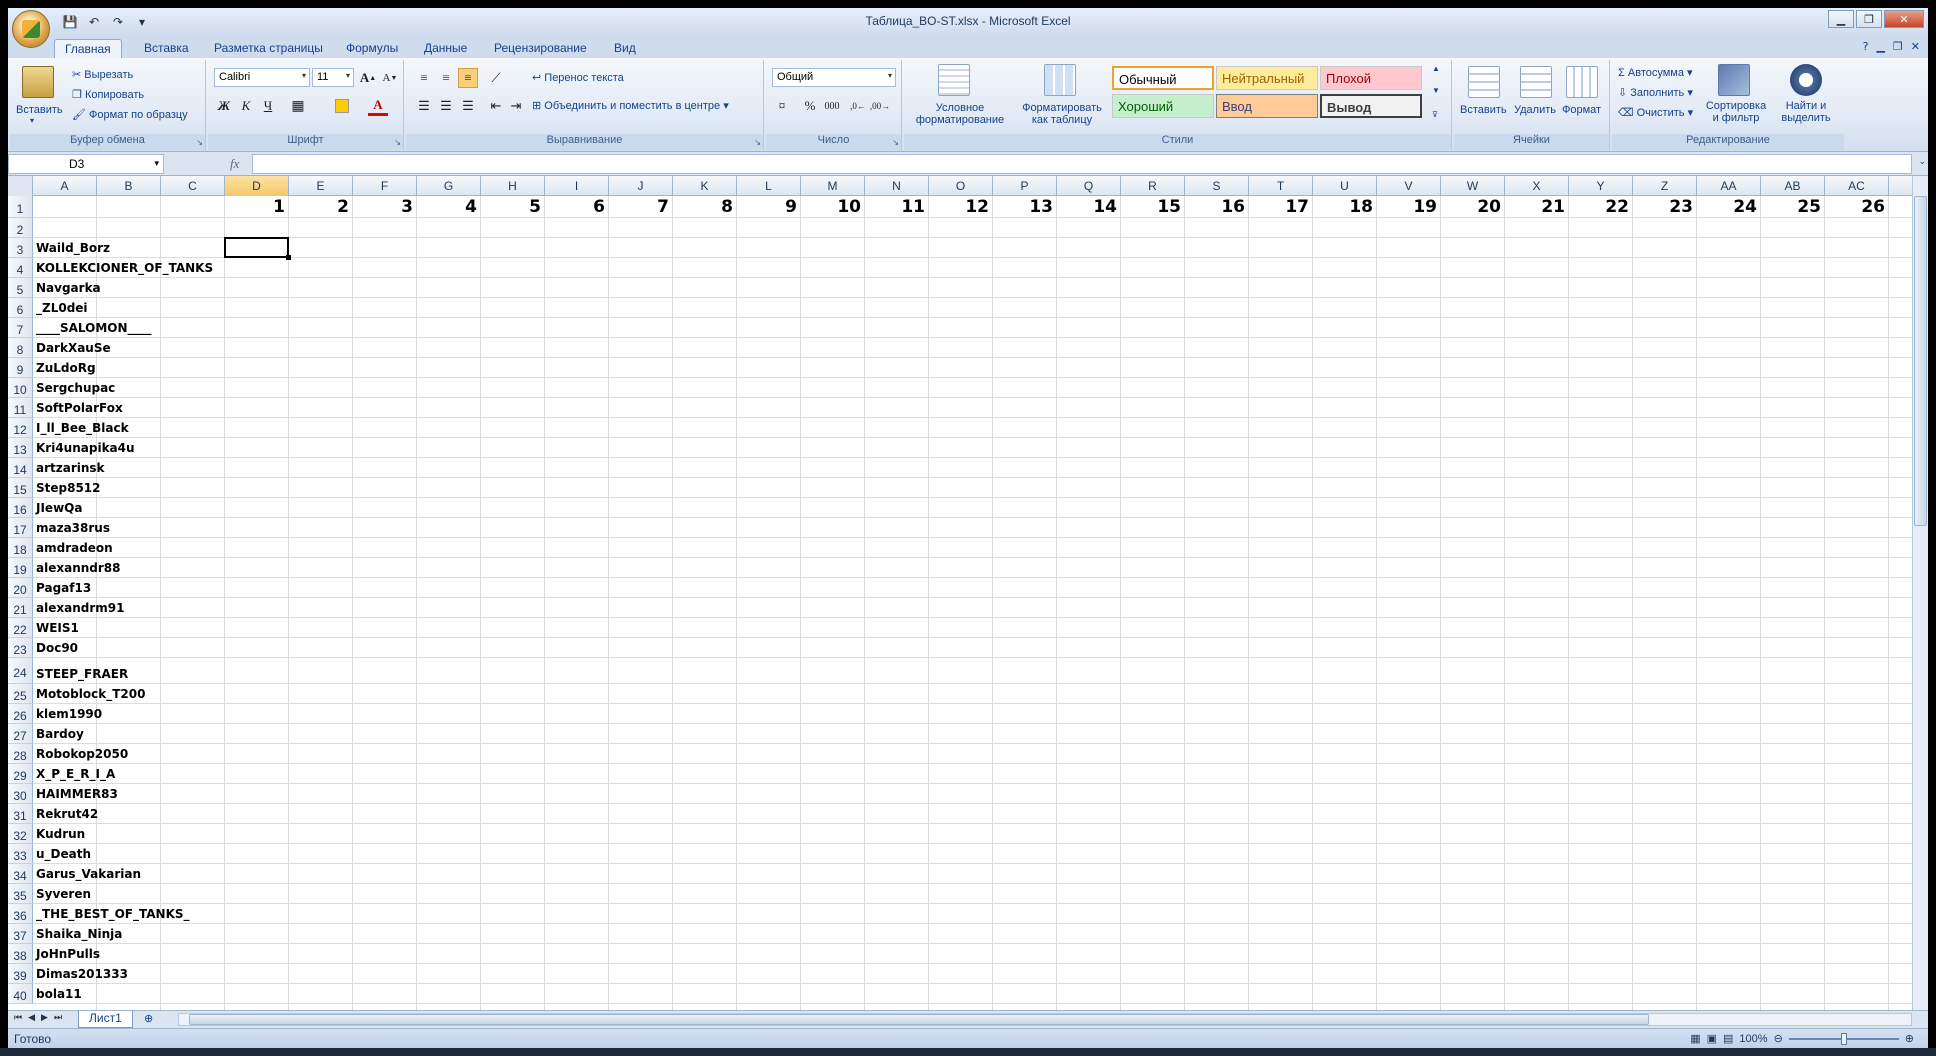  Describe the element at coordinates (577, 206) in the screenshot. I see `cell-number: 6` at that location.